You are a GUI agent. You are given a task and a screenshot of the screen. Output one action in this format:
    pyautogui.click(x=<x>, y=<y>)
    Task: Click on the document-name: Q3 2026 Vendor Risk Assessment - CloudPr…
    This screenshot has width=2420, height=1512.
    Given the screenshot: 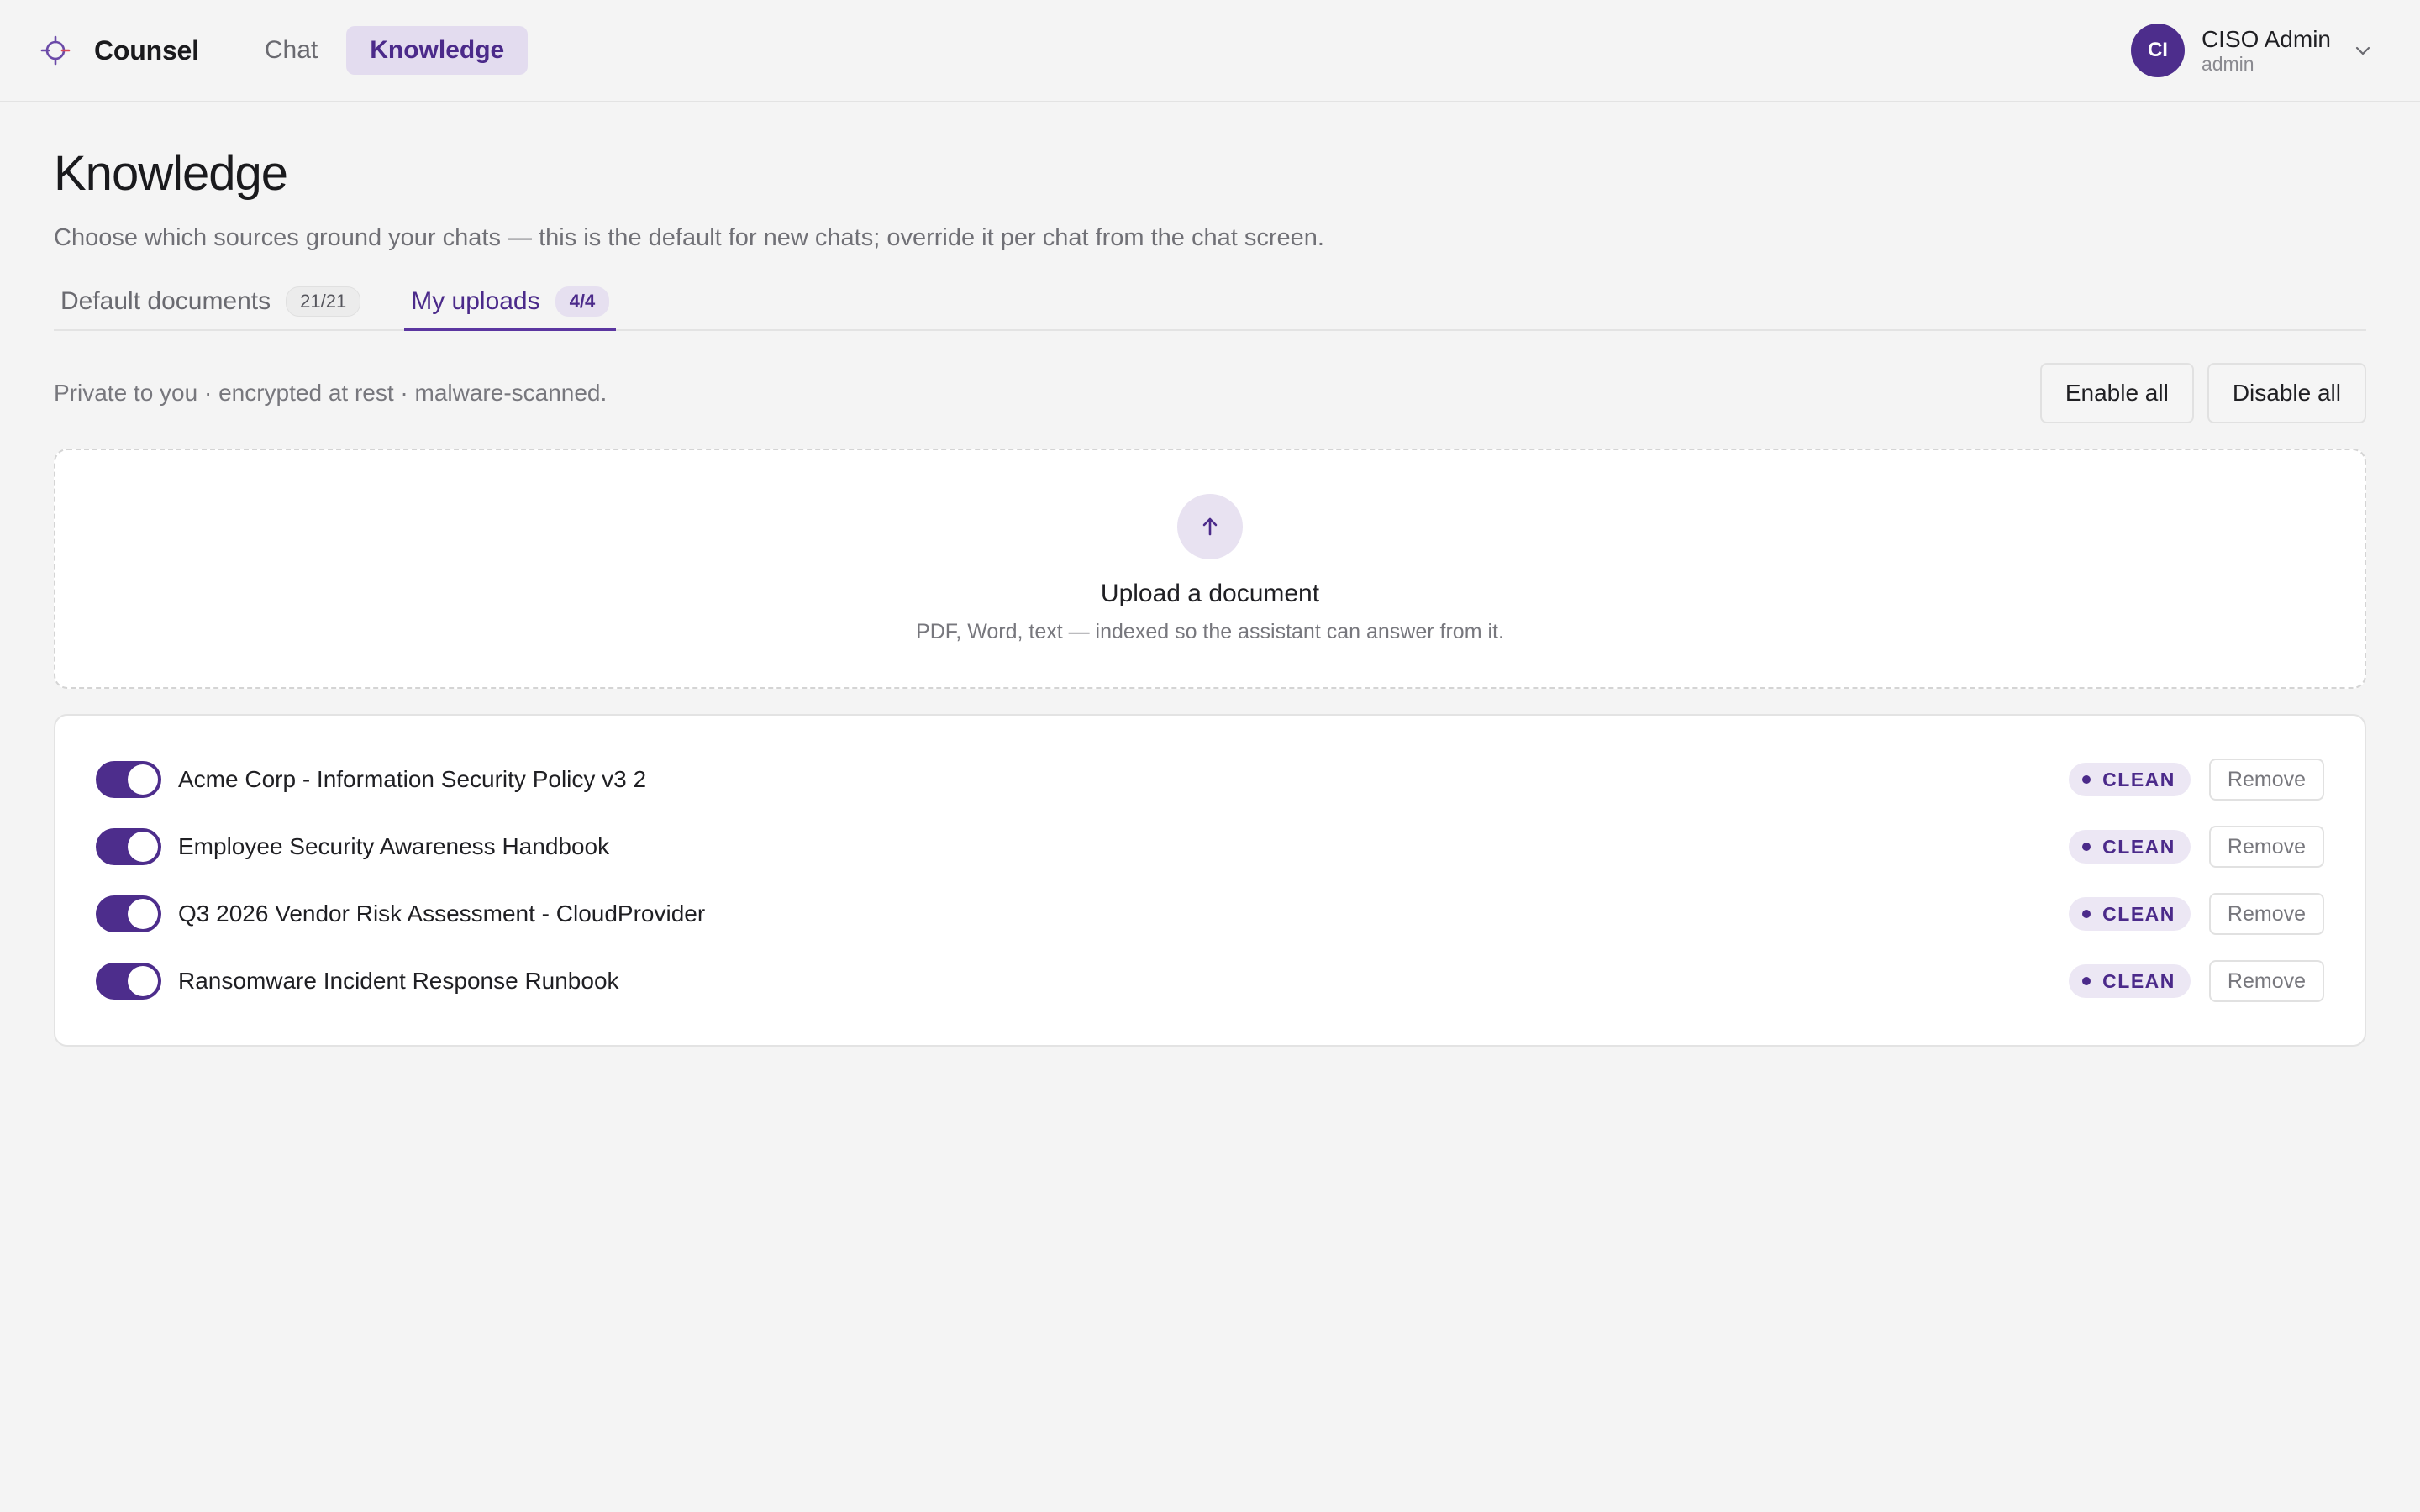 What is the action you would take?
    pyautogui.click(x=442, y=913)
    